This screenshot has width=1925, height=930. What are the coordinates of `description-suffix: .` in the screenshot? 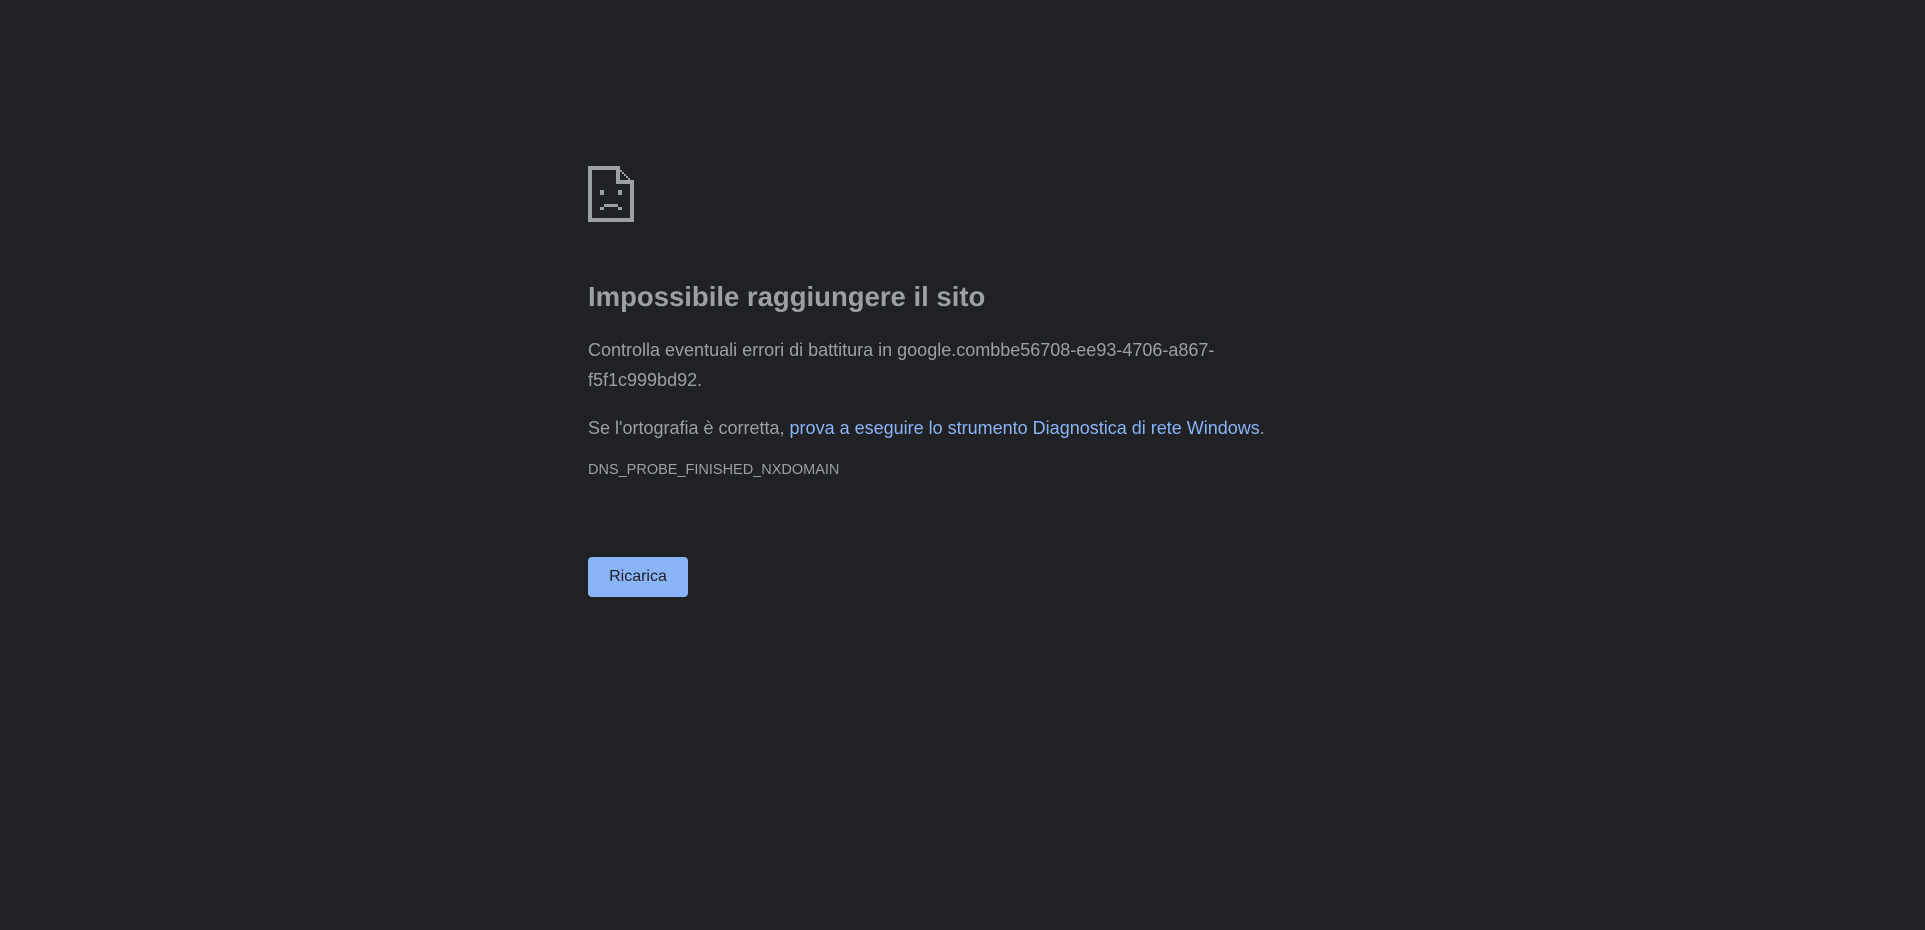 It's located at (700, 380).